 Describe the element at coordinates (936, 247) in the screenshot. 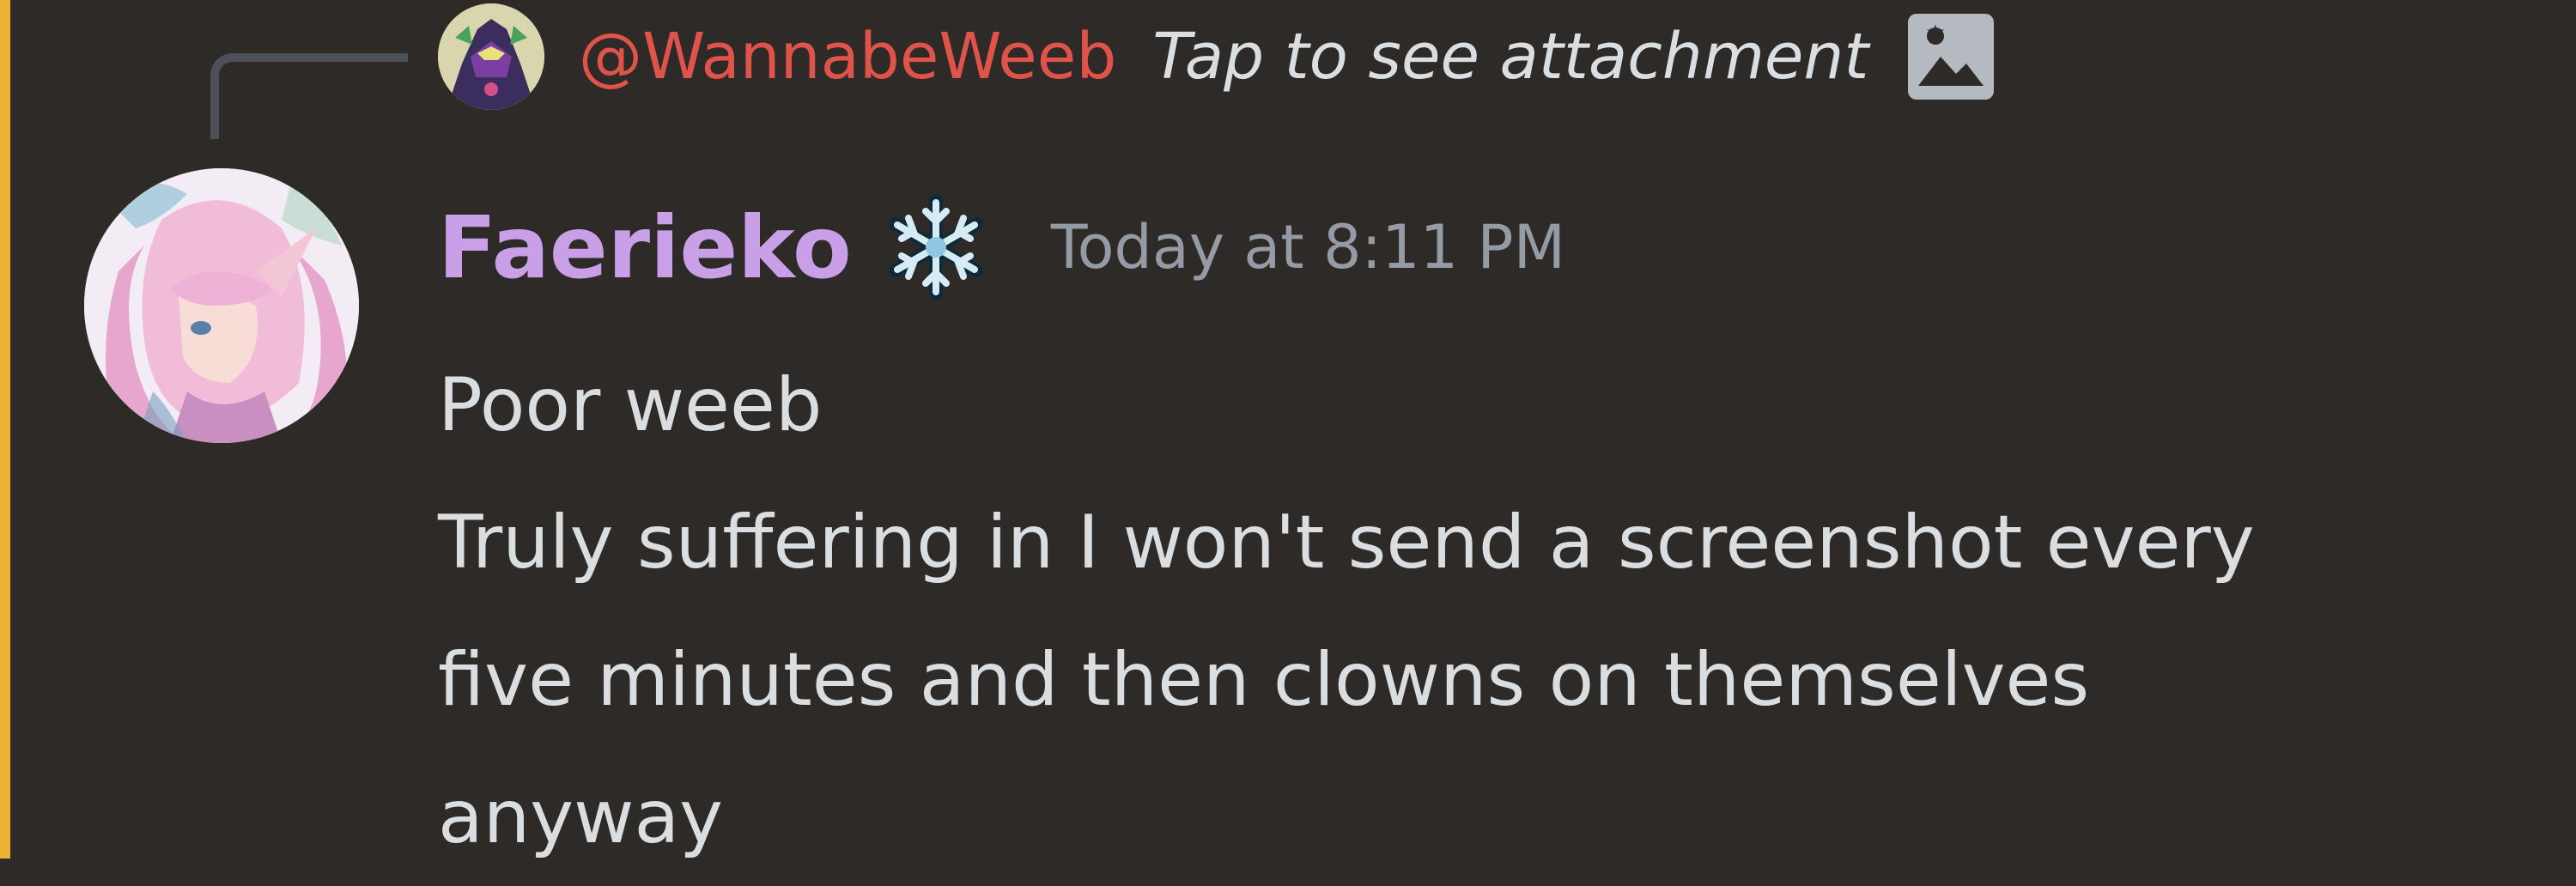

I see `snowflake-icon` at that location.